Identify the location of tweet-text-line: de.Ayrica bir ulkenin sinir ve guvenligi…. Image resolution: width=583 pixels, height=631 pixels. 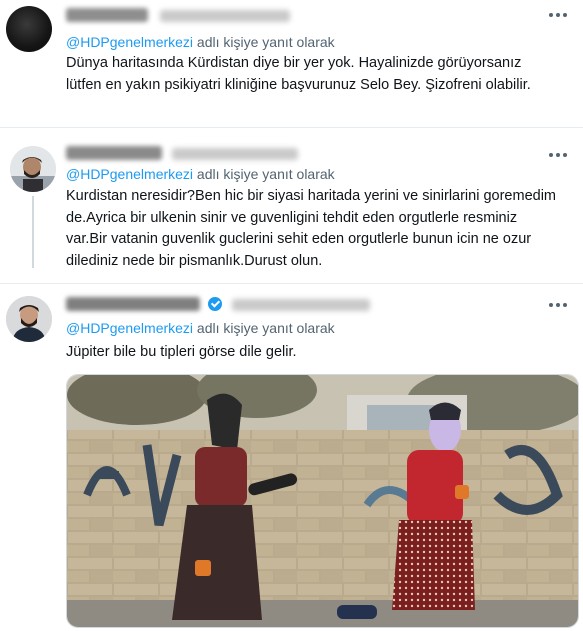
(292, 217).